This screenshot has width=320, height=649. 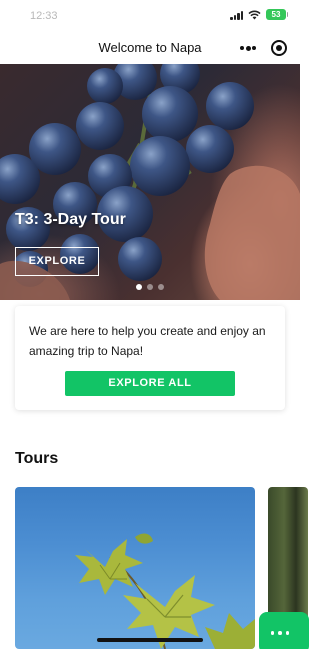 I want to click on chat-button, so click(x=284, y=630).